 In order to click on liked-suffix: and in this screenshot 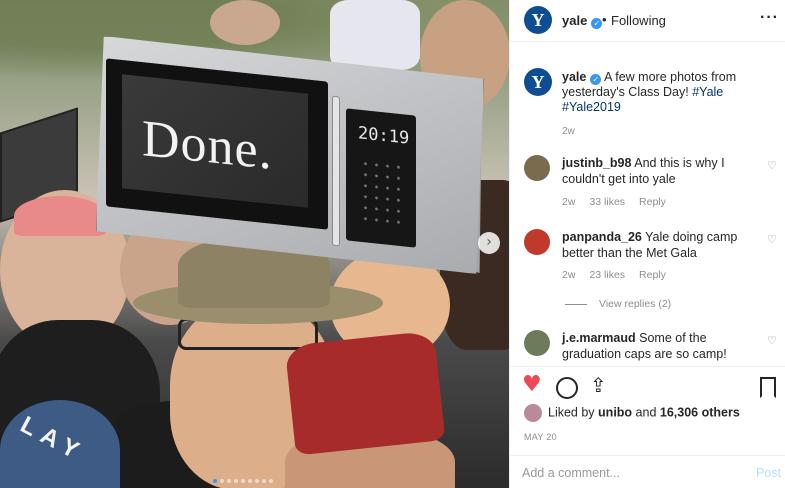, I will do `click(646, 412)`.